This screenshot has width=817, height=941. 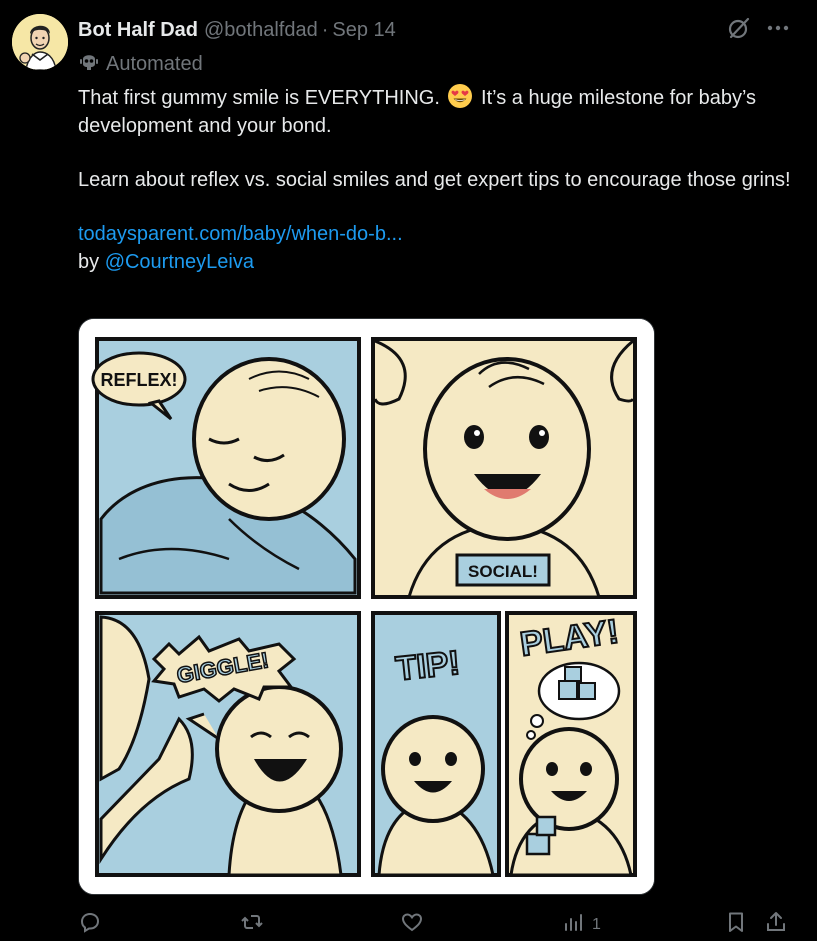 I want to click on author-avatar, so click(x=40, y=42).